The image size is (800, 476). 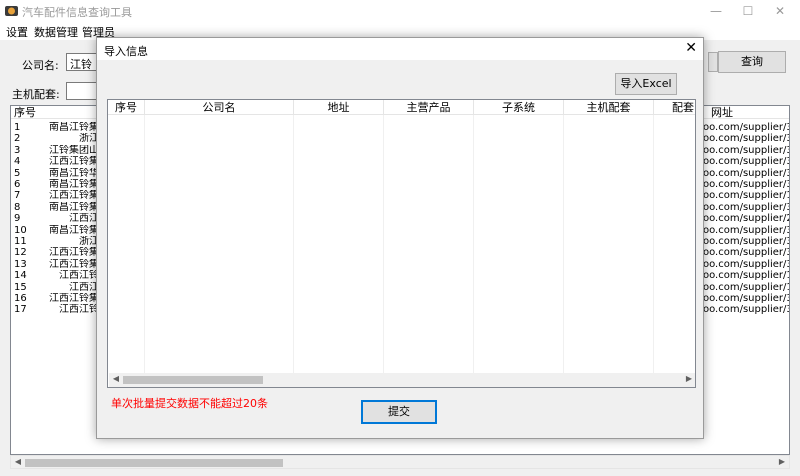 I want to click on cell-no: 13, so click(x=20, y=264).